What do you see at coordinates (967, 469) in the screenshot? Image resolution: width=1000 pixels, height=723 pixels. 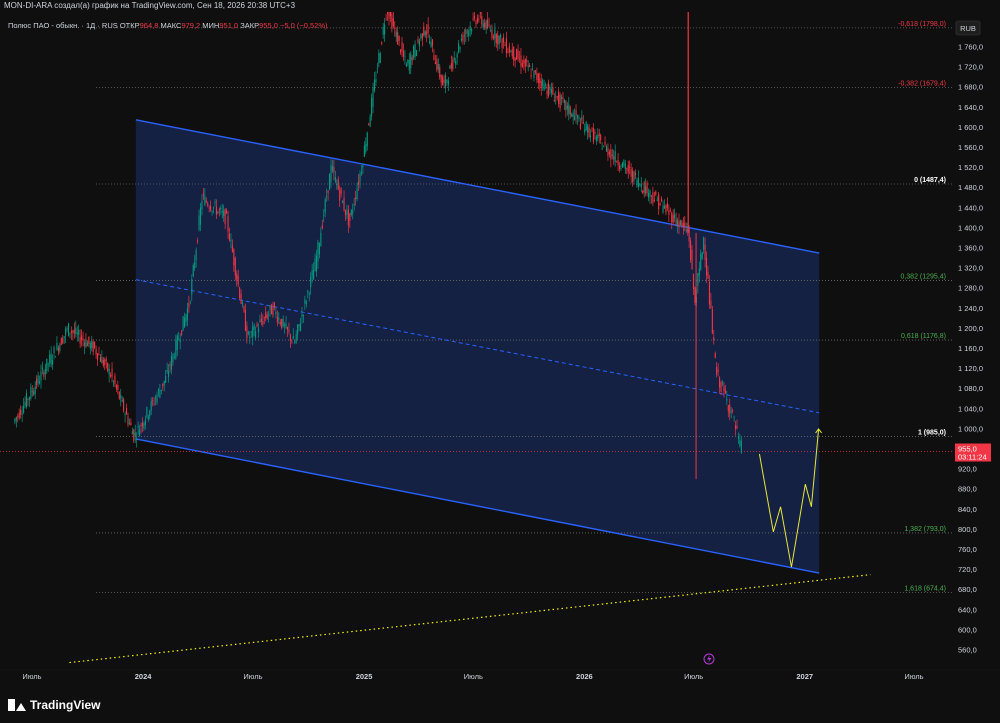 I see `price-tick-21: 920,0` at bounding box center [967, 469].